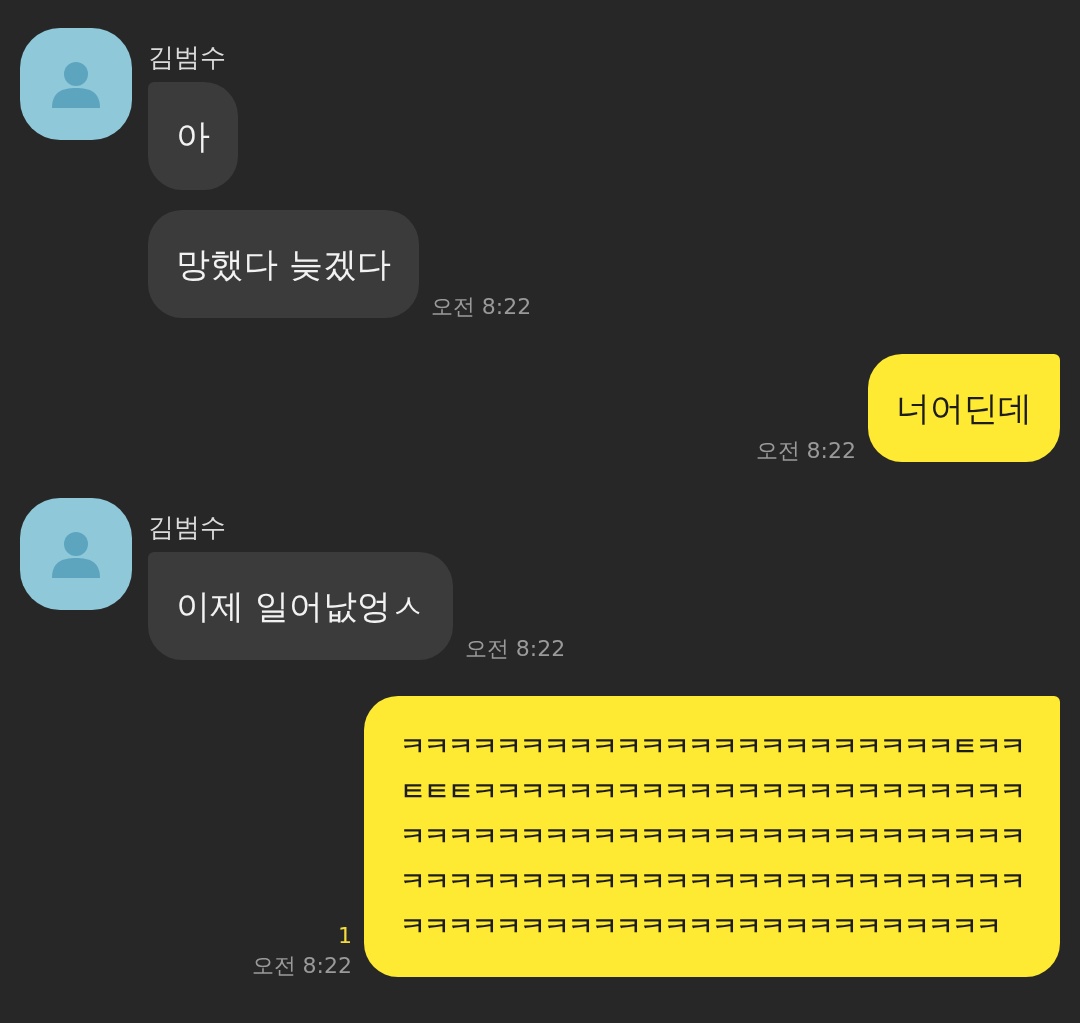  What do you see at coordinates (712, 746) in the screenshot?
I see `message-text: ㅋㅋㅋㅋㅋㅋㅋㅋㅋㅋㅋㅋㅋㅋㅋㅋㅋㅋㅋㅋㅋㅋㅋㅌㅋㅋ` at bounding box center [712, 746].